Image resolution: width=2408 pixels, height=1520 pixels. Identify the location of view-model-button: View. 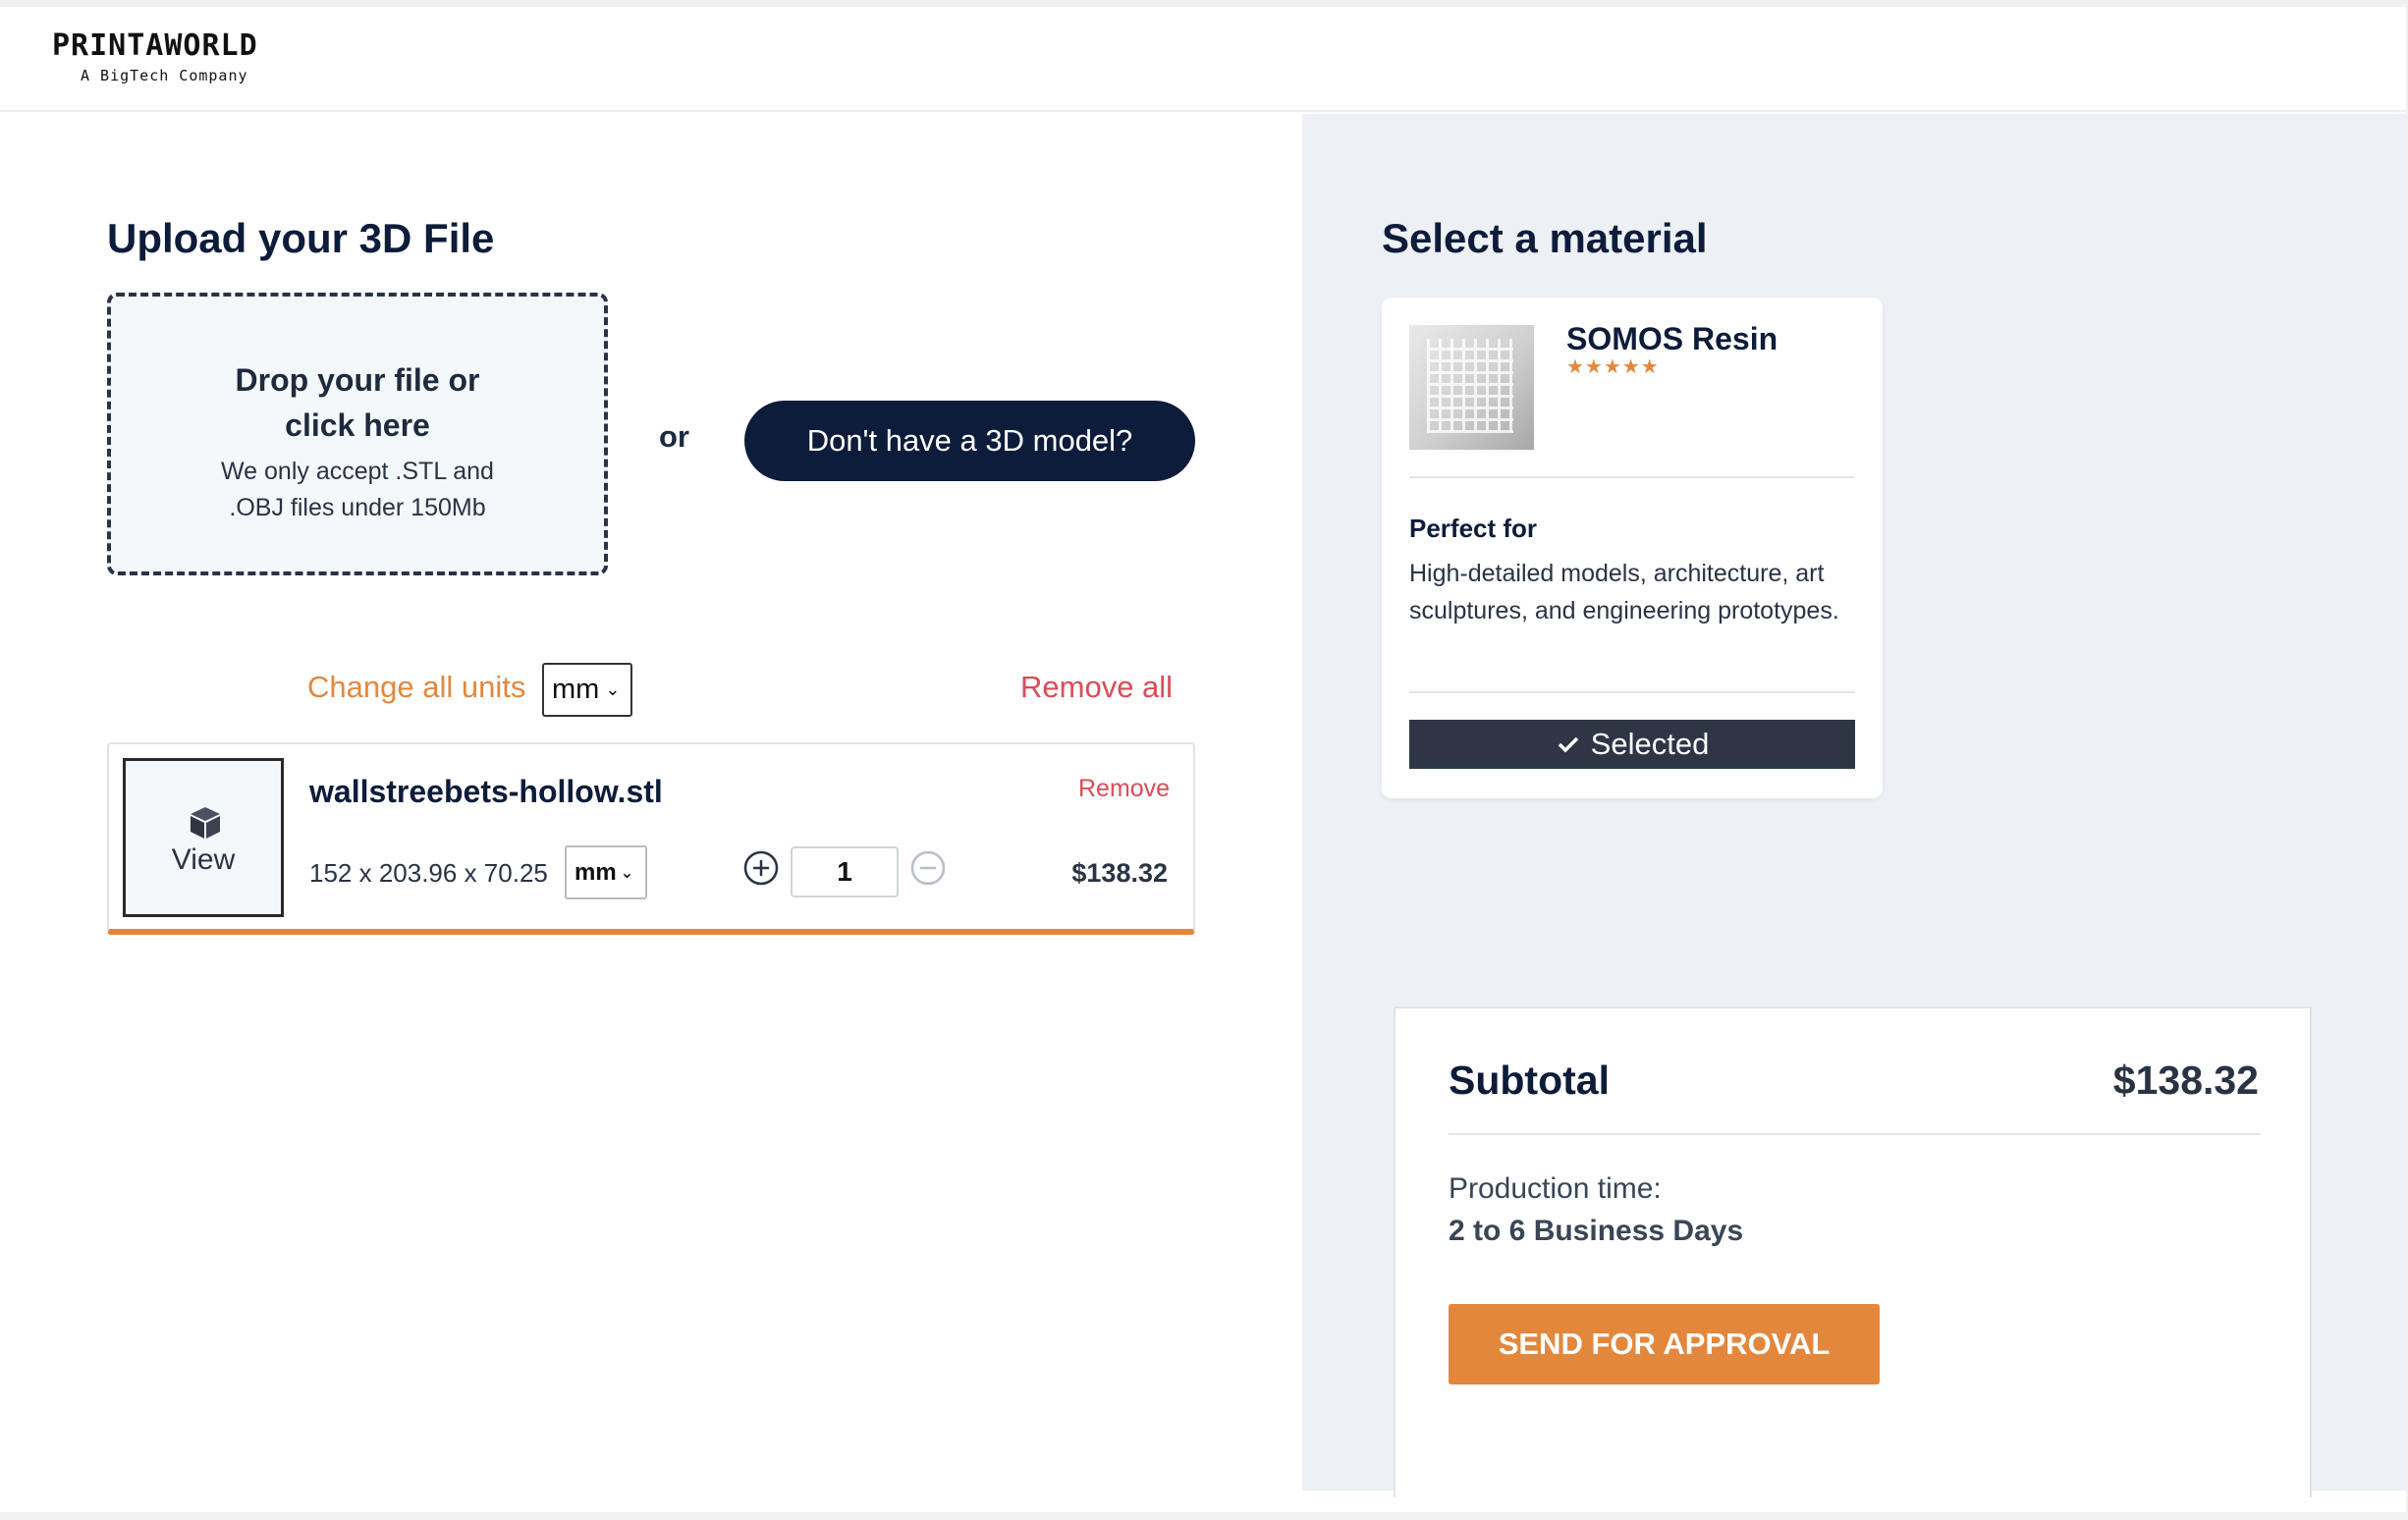
(203, 837).